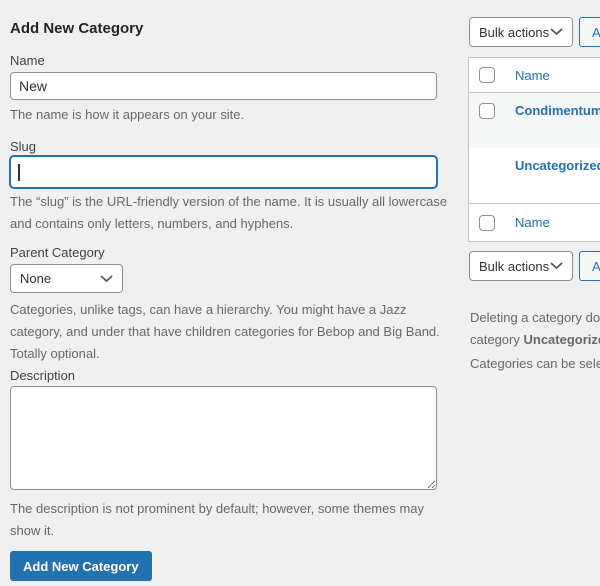 The width and height of the screenshot is (600, 586). I want to click on table-row: Uncategorized, so click(534, 175).